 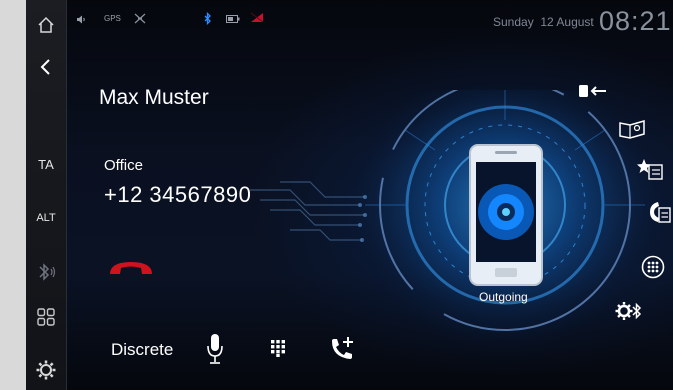 I want to click on settings-button, so click(x=46, y=370).